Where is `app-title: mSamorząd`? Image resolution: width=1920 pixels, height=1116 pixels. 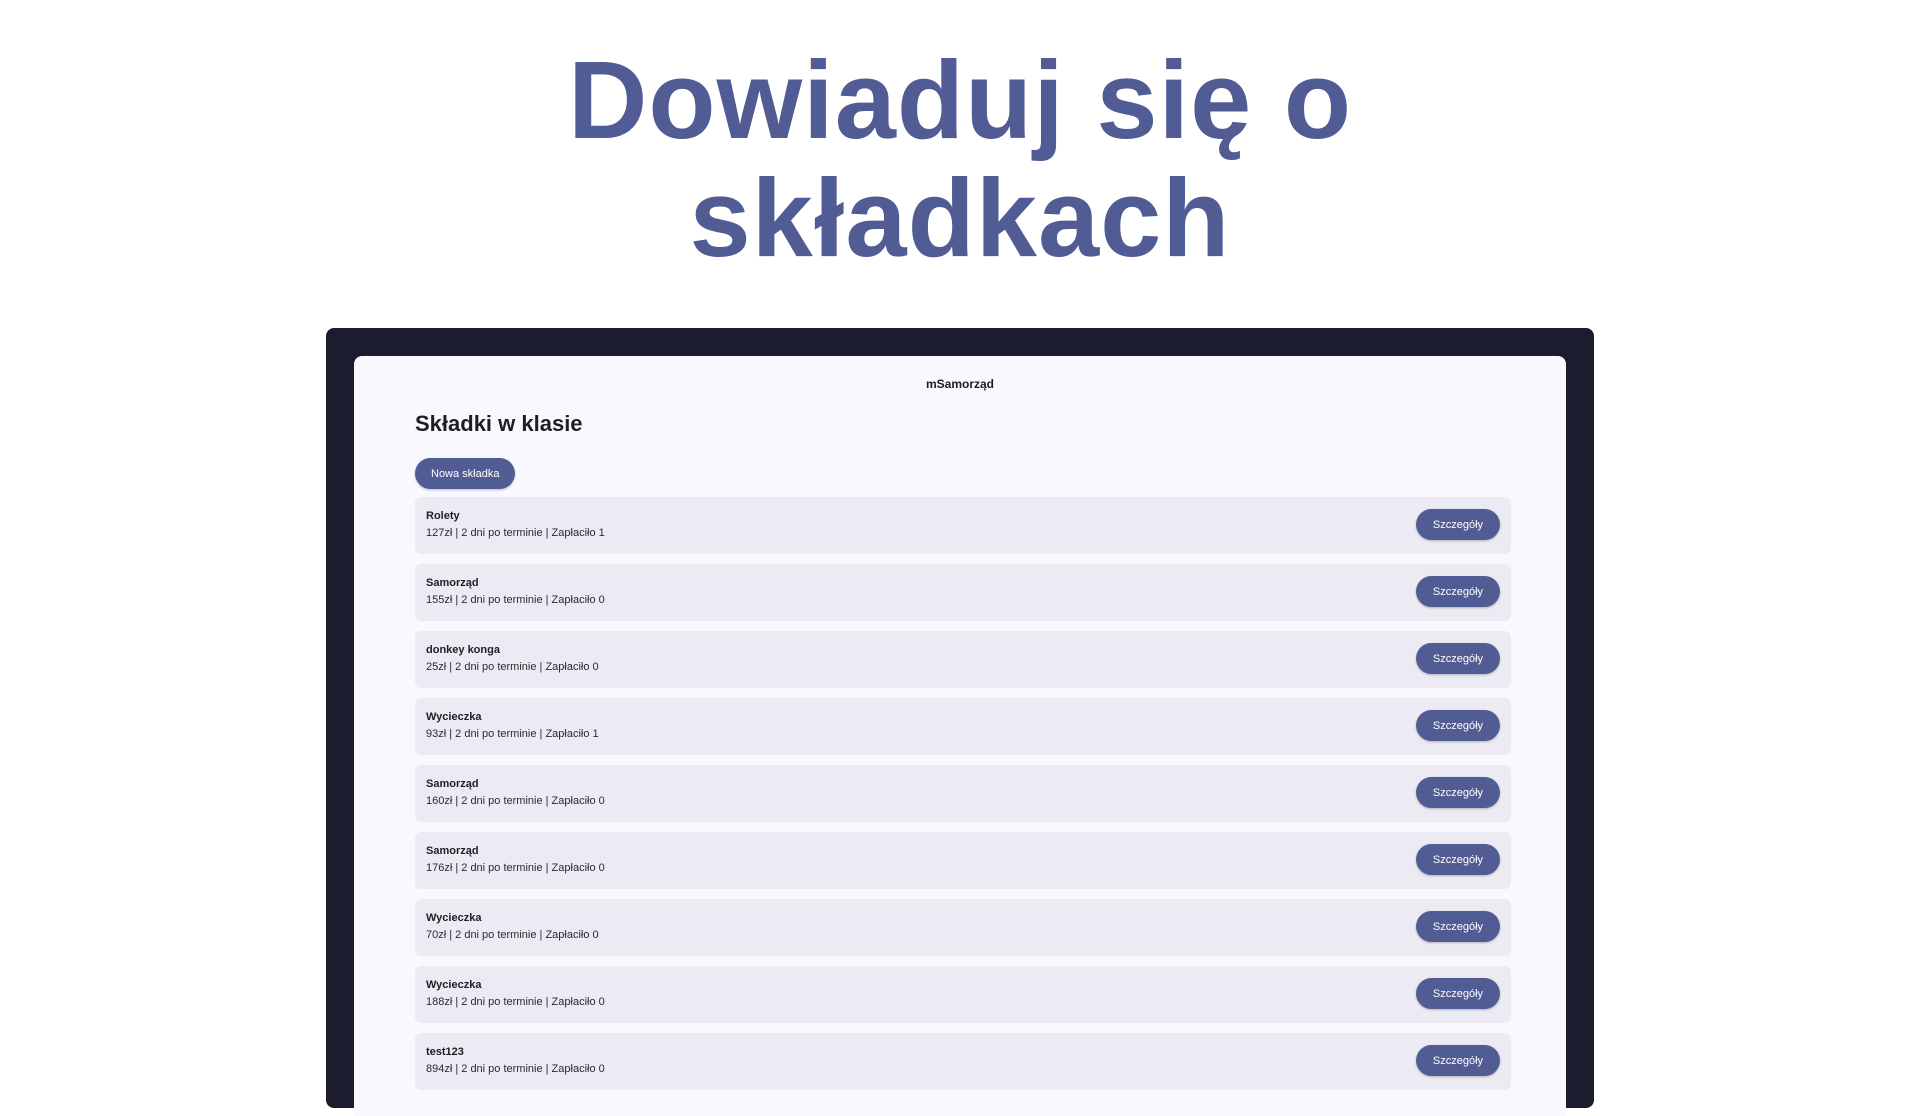 app-title: mSamorząd is located at coordinates (960, 384).